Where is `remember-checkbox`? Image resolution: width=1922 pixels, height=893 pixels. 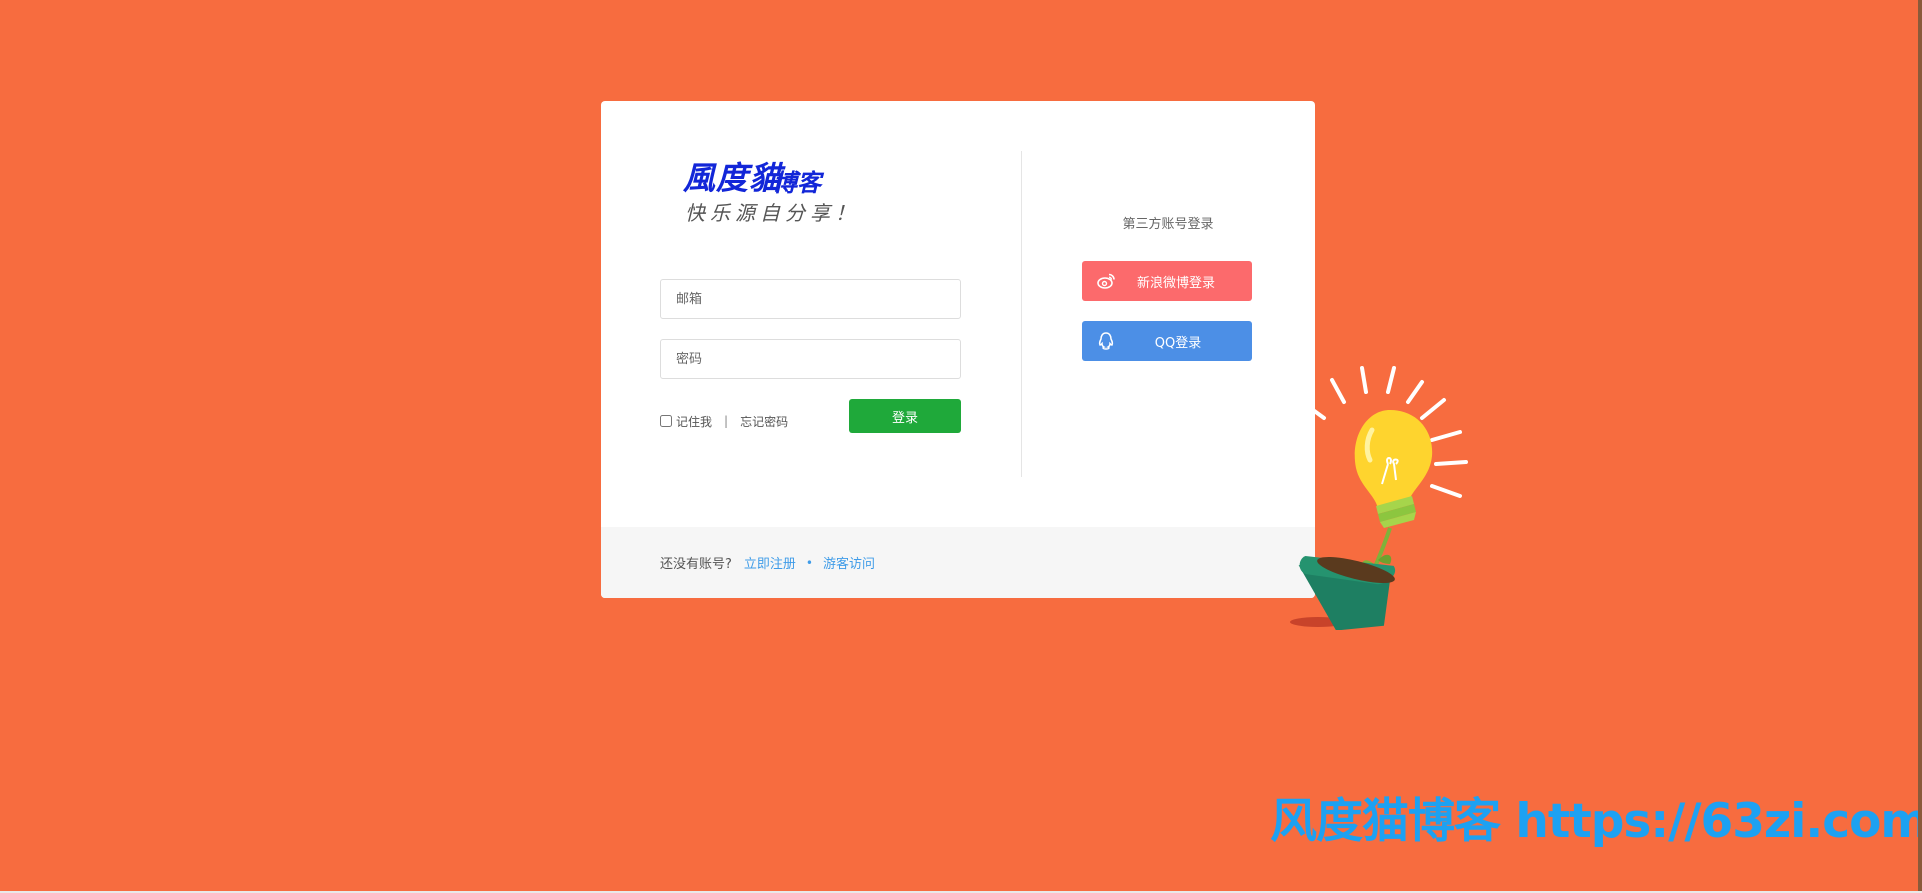 remember-checkbox is located at coordinates (666, 421).